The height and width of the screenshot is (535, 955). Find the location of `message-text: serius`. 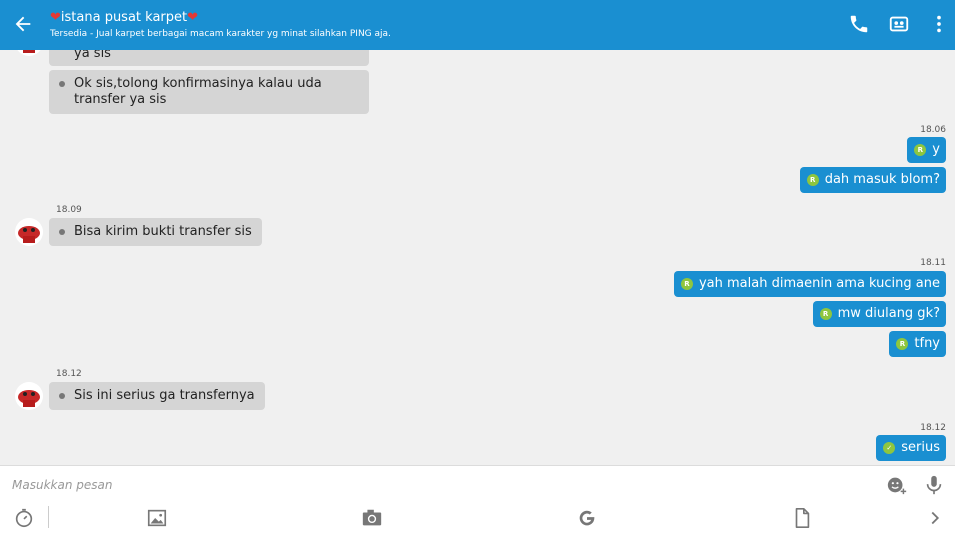

message-text: serius is located at coordinates (920, 447).